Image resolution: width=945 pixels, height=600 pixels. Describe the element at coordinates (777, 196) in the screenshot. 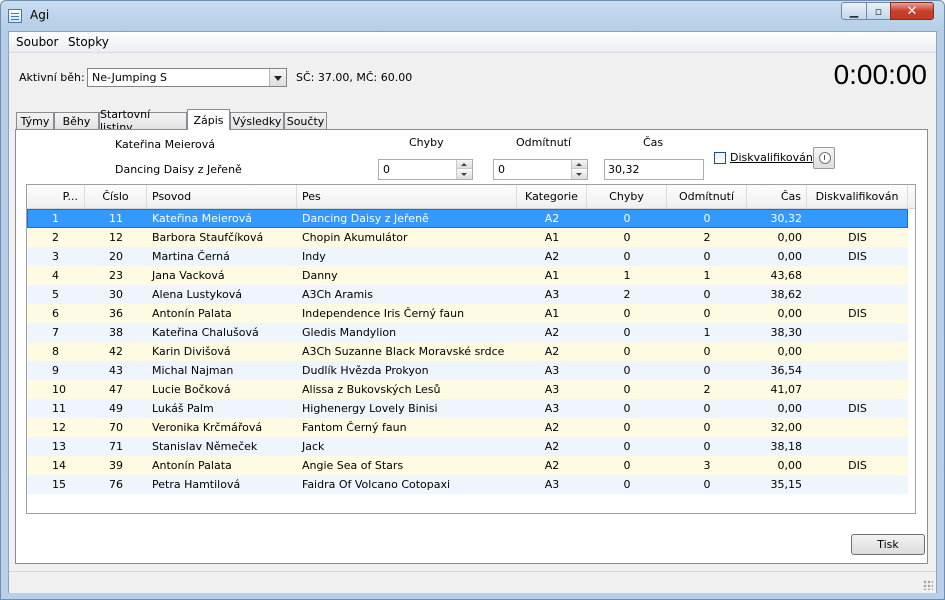

I see `col-header-cas: Čas` at that location.